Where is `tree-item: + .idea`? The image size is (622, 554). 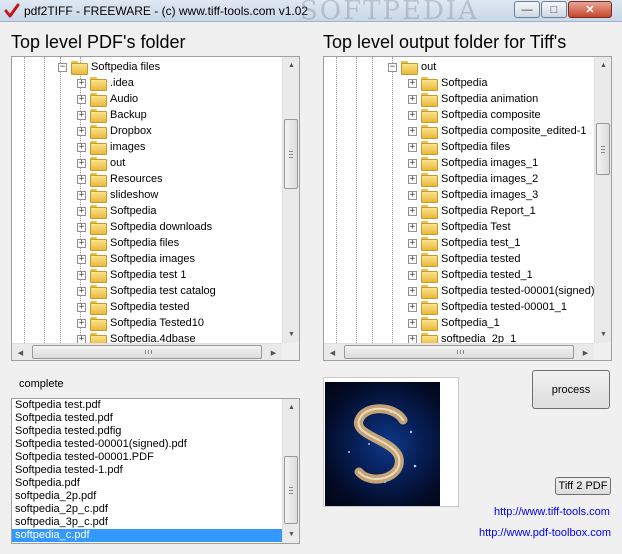
tree-item: + .idea is located at coordinates (105, 83).